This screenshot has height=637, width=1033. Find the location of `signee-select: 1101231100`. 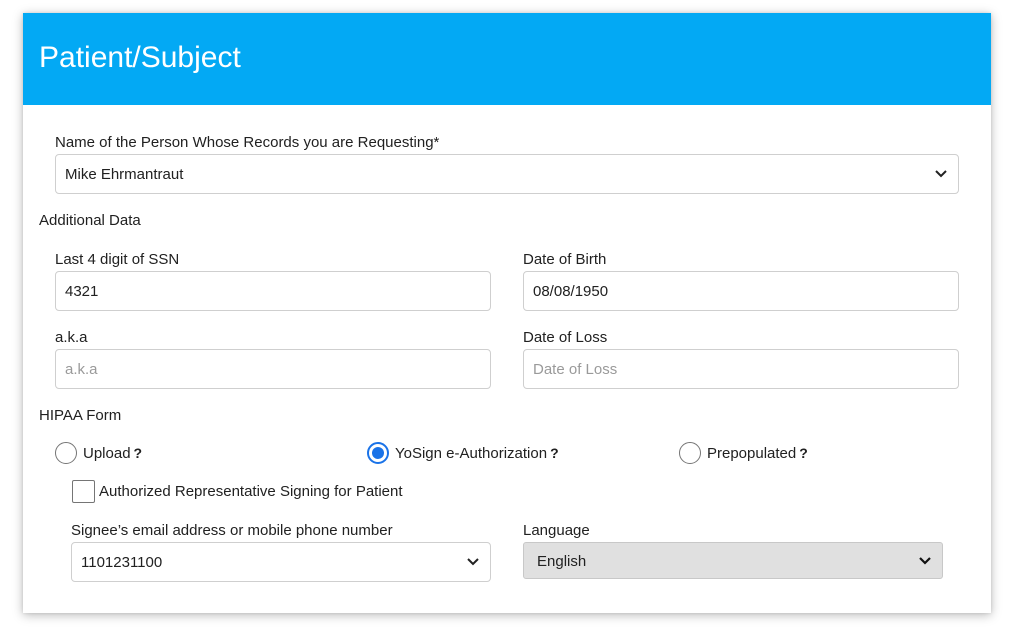

signee-select: 1101231100 is located at coordinates (281, 562).